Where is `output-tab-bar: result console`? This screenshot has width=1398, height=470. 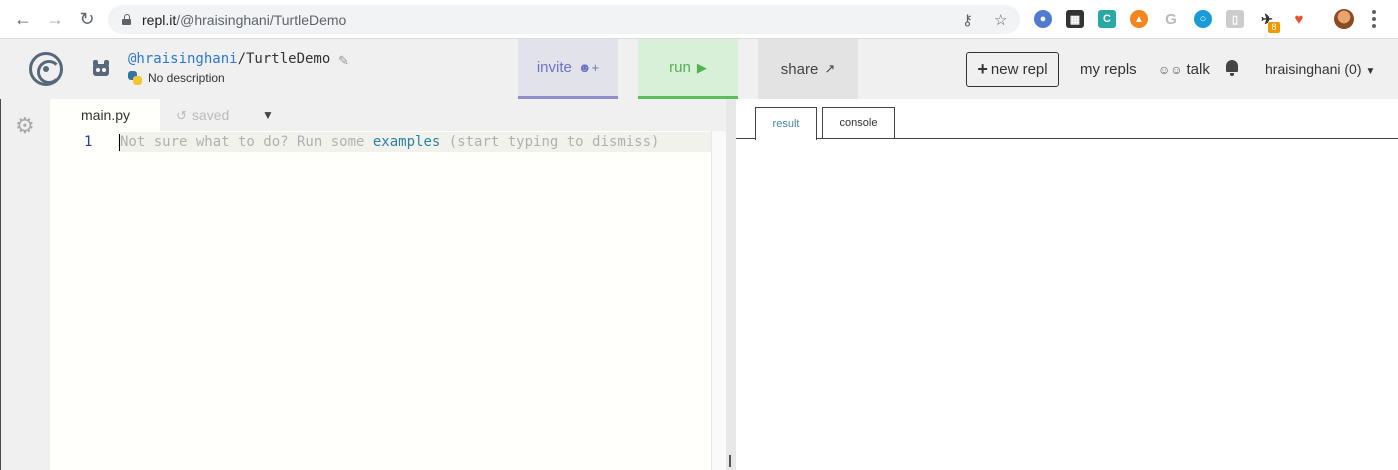
output-tab-bar: result console is located at coordinates (1067, 119).